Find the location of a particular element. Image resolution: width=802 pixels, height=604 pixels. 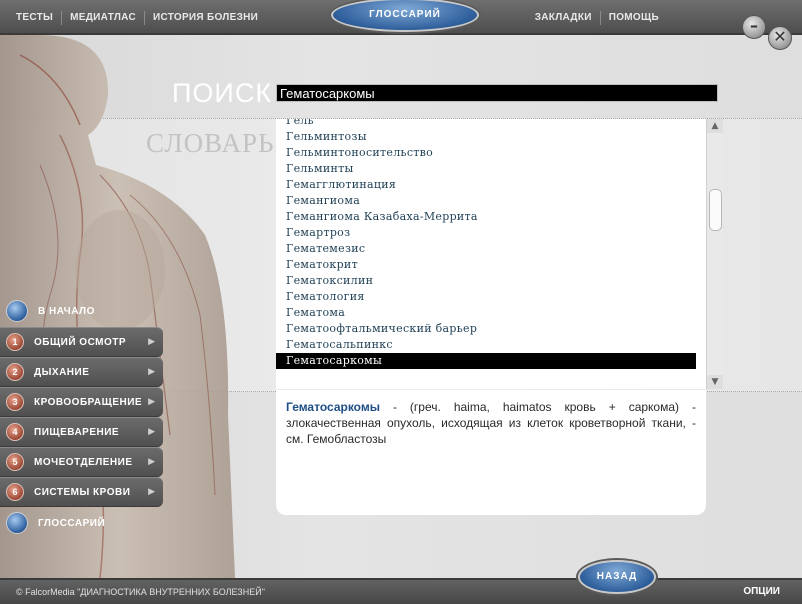

dictionary-title: СЛОВАРЬ is located at coordinates (210, 143).